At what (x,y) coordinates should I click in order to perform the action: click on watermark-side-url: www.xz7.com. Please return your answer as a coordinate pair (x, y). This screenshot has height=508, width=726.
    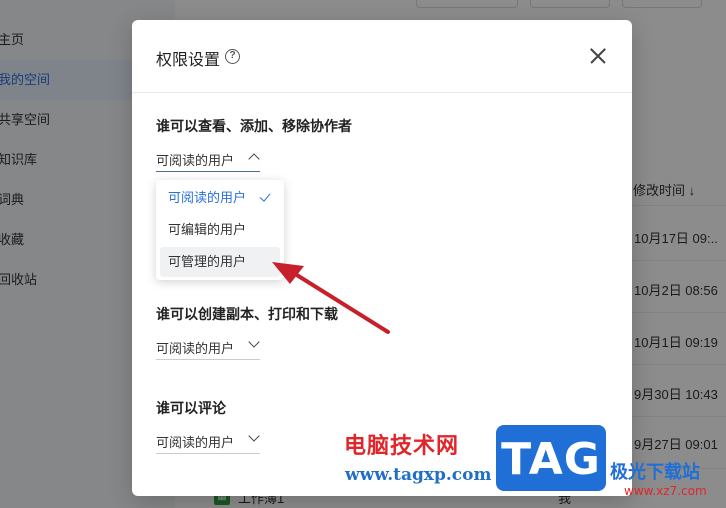
    Looking at the image, I should click on (665, 491).